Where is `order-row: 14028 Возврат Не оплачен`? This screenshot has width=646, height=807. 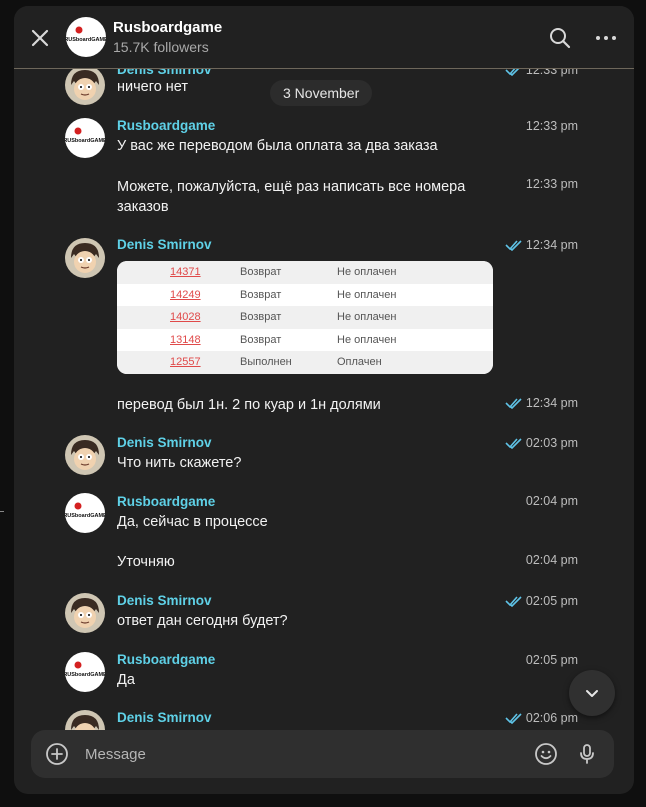
order-row: 14028 Возврат Не оплачен is located at coordinates (305, 317).